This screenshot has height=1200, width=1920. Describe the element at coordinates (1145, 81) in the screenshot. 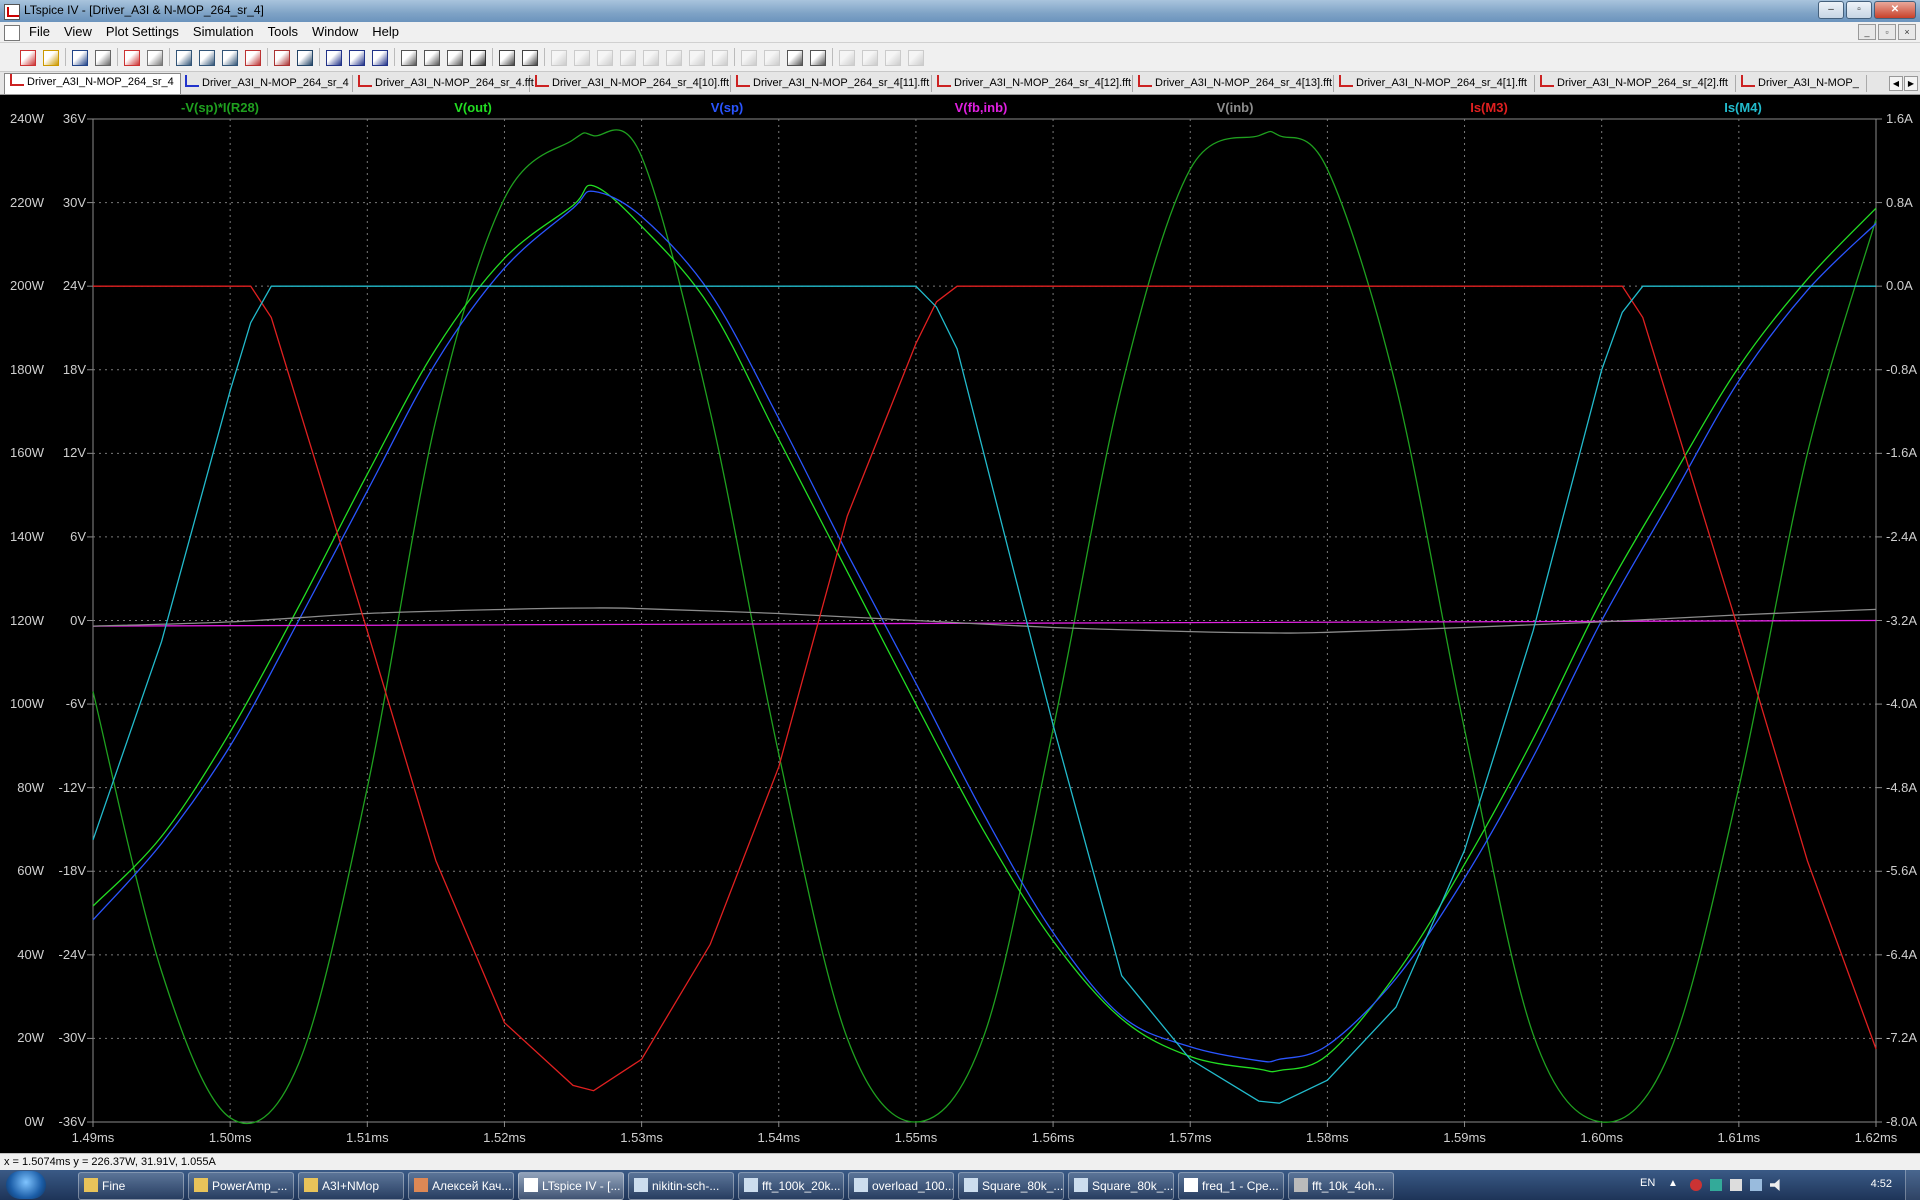

I see `waveform-tab-icon` at that location.